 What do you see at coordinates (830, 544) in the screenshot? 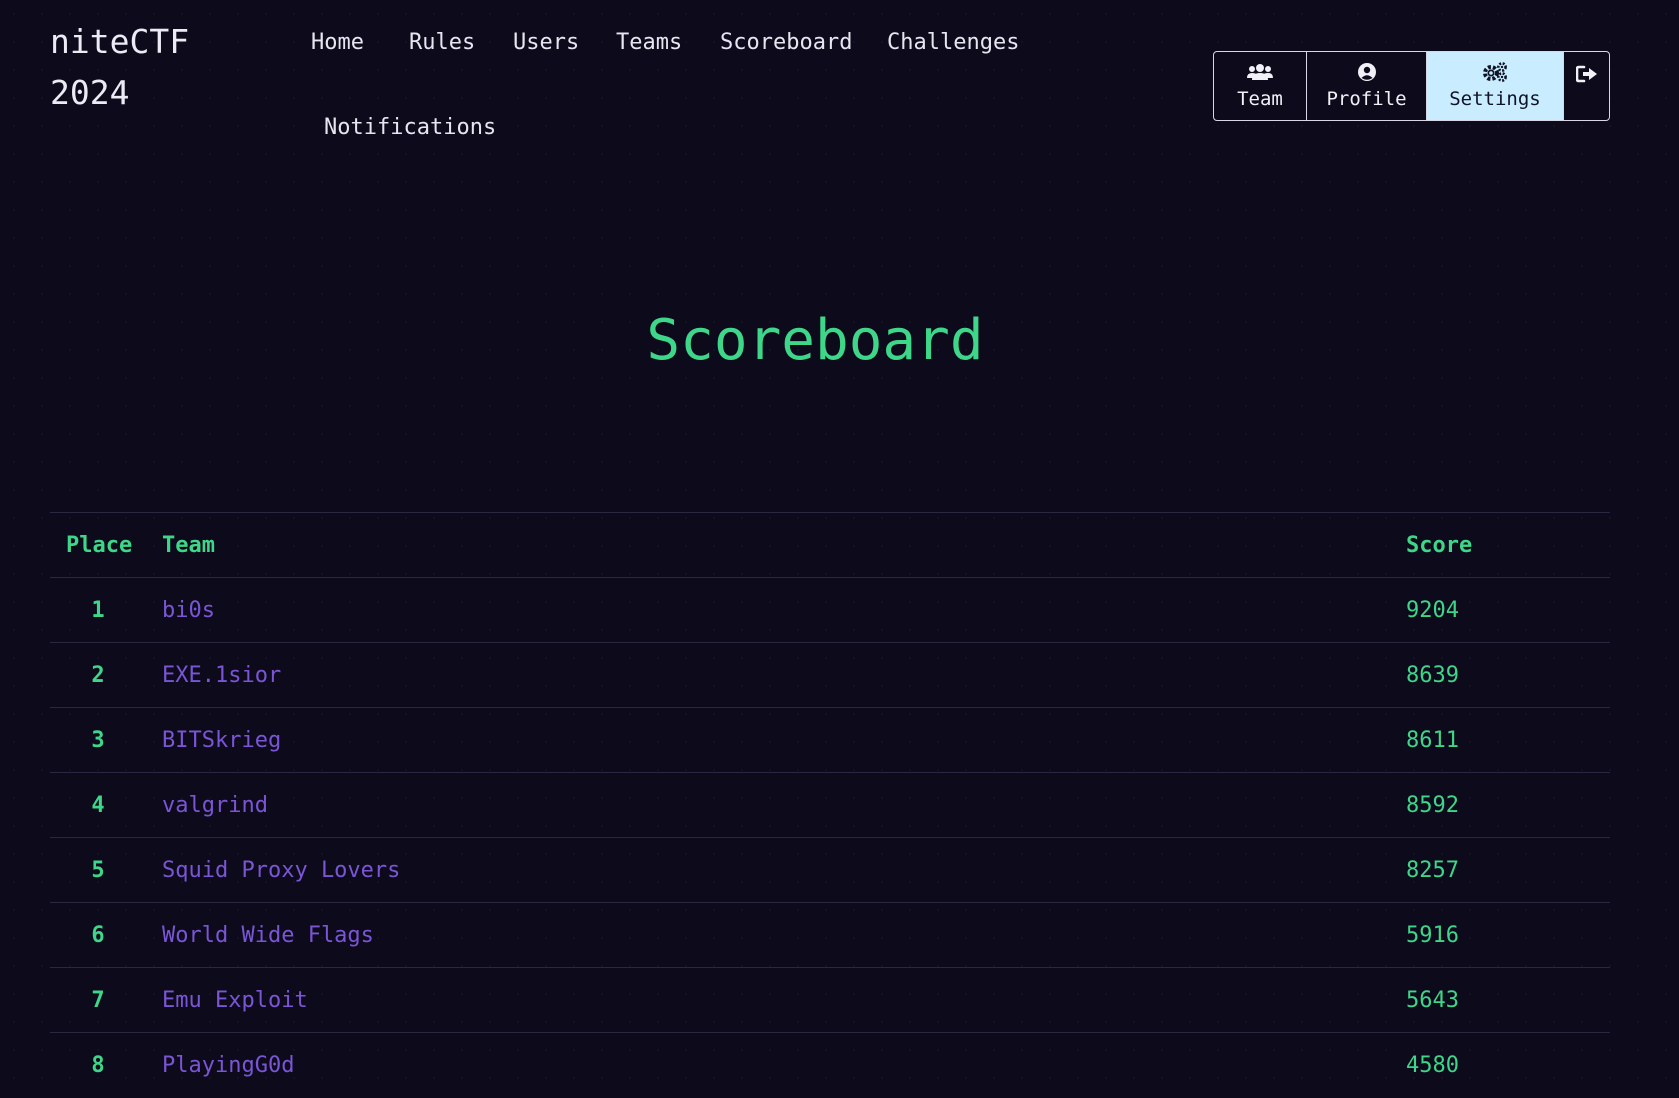
I see `table-header-row: Place Team Score` at bounding box center [830, 544].